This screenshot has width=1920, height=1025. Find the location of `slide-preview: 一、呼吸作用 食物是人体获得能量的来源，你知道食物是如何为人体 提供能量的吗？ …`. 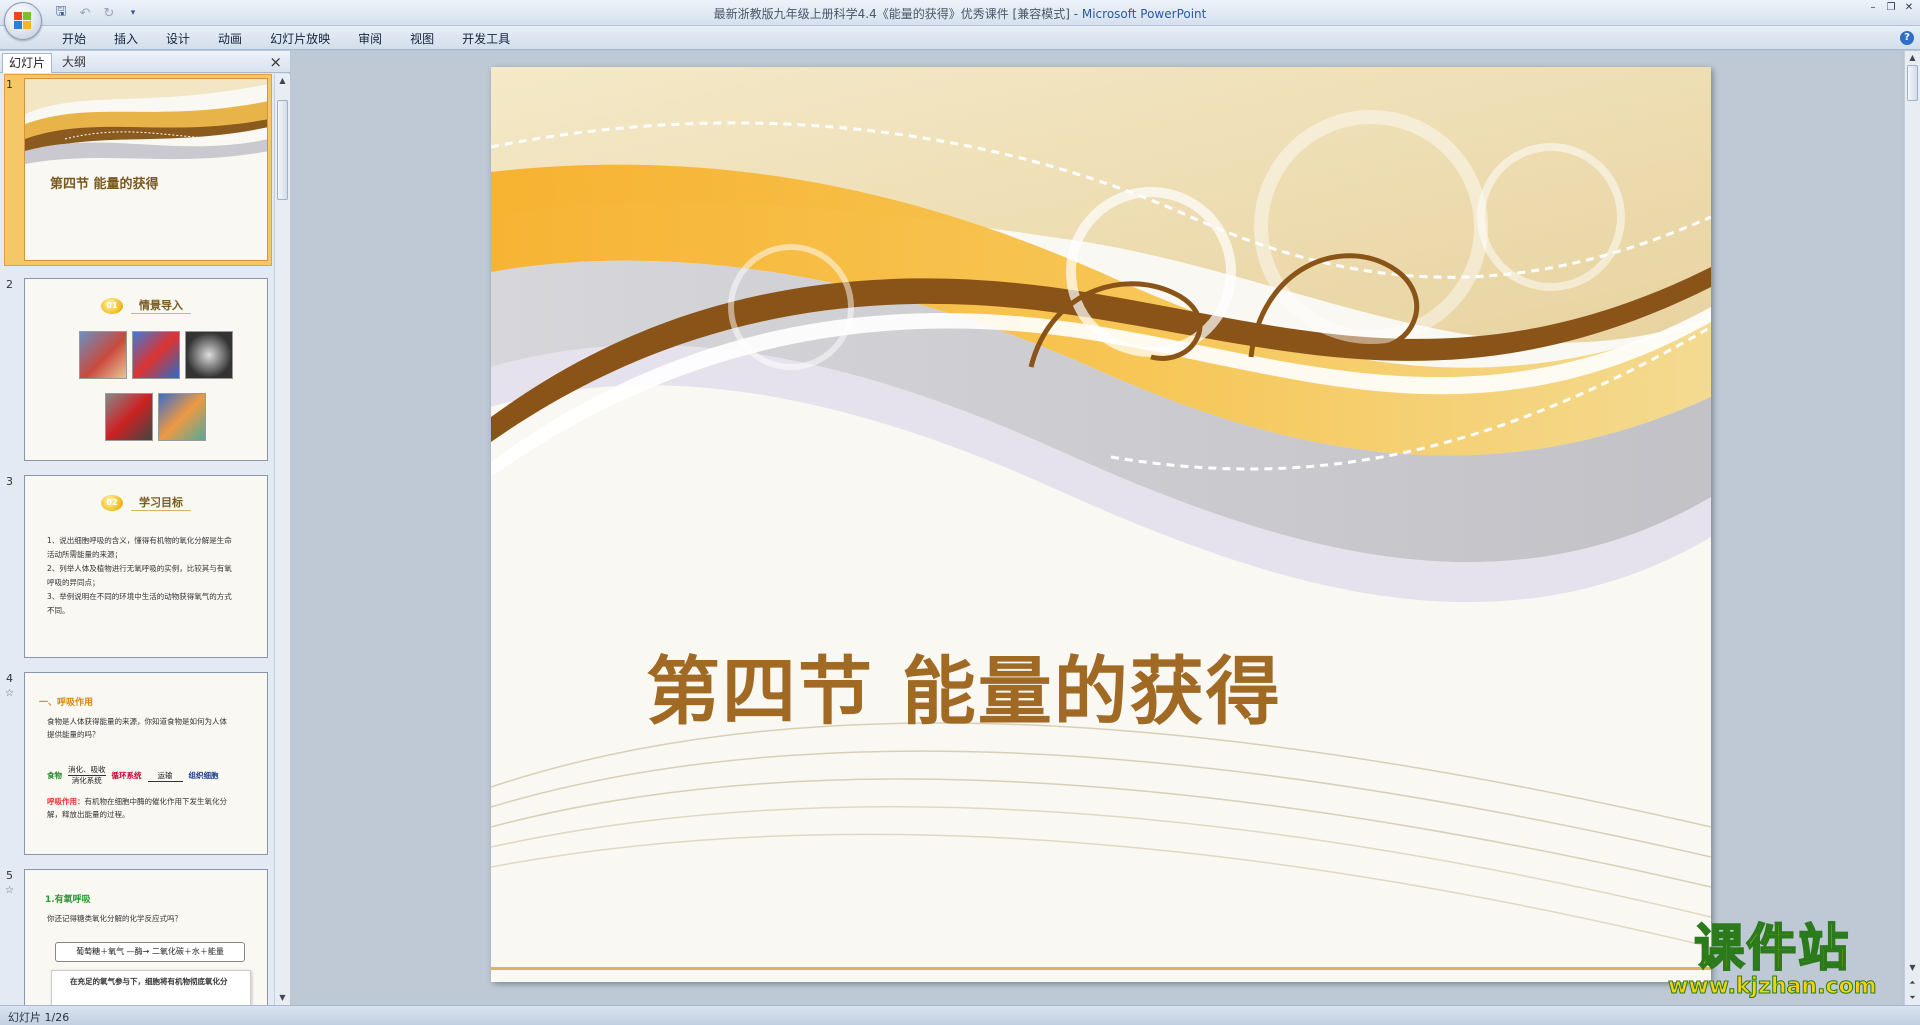

slide-preview: 一、呼吸作用 食物是人体获得能量的来源，你知道食物是如何为人体 提供能量的吗？ … is located at coordinates (146, 763).